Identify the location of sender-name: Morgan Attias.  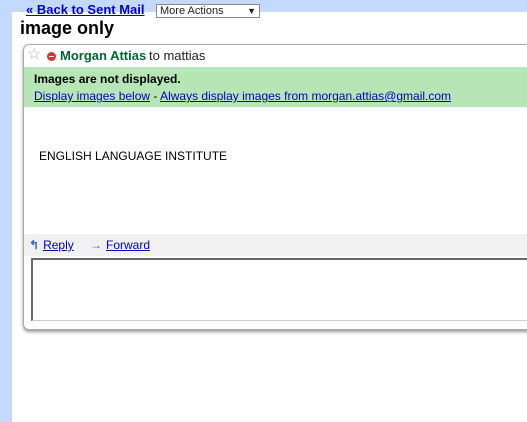
(103, 56).